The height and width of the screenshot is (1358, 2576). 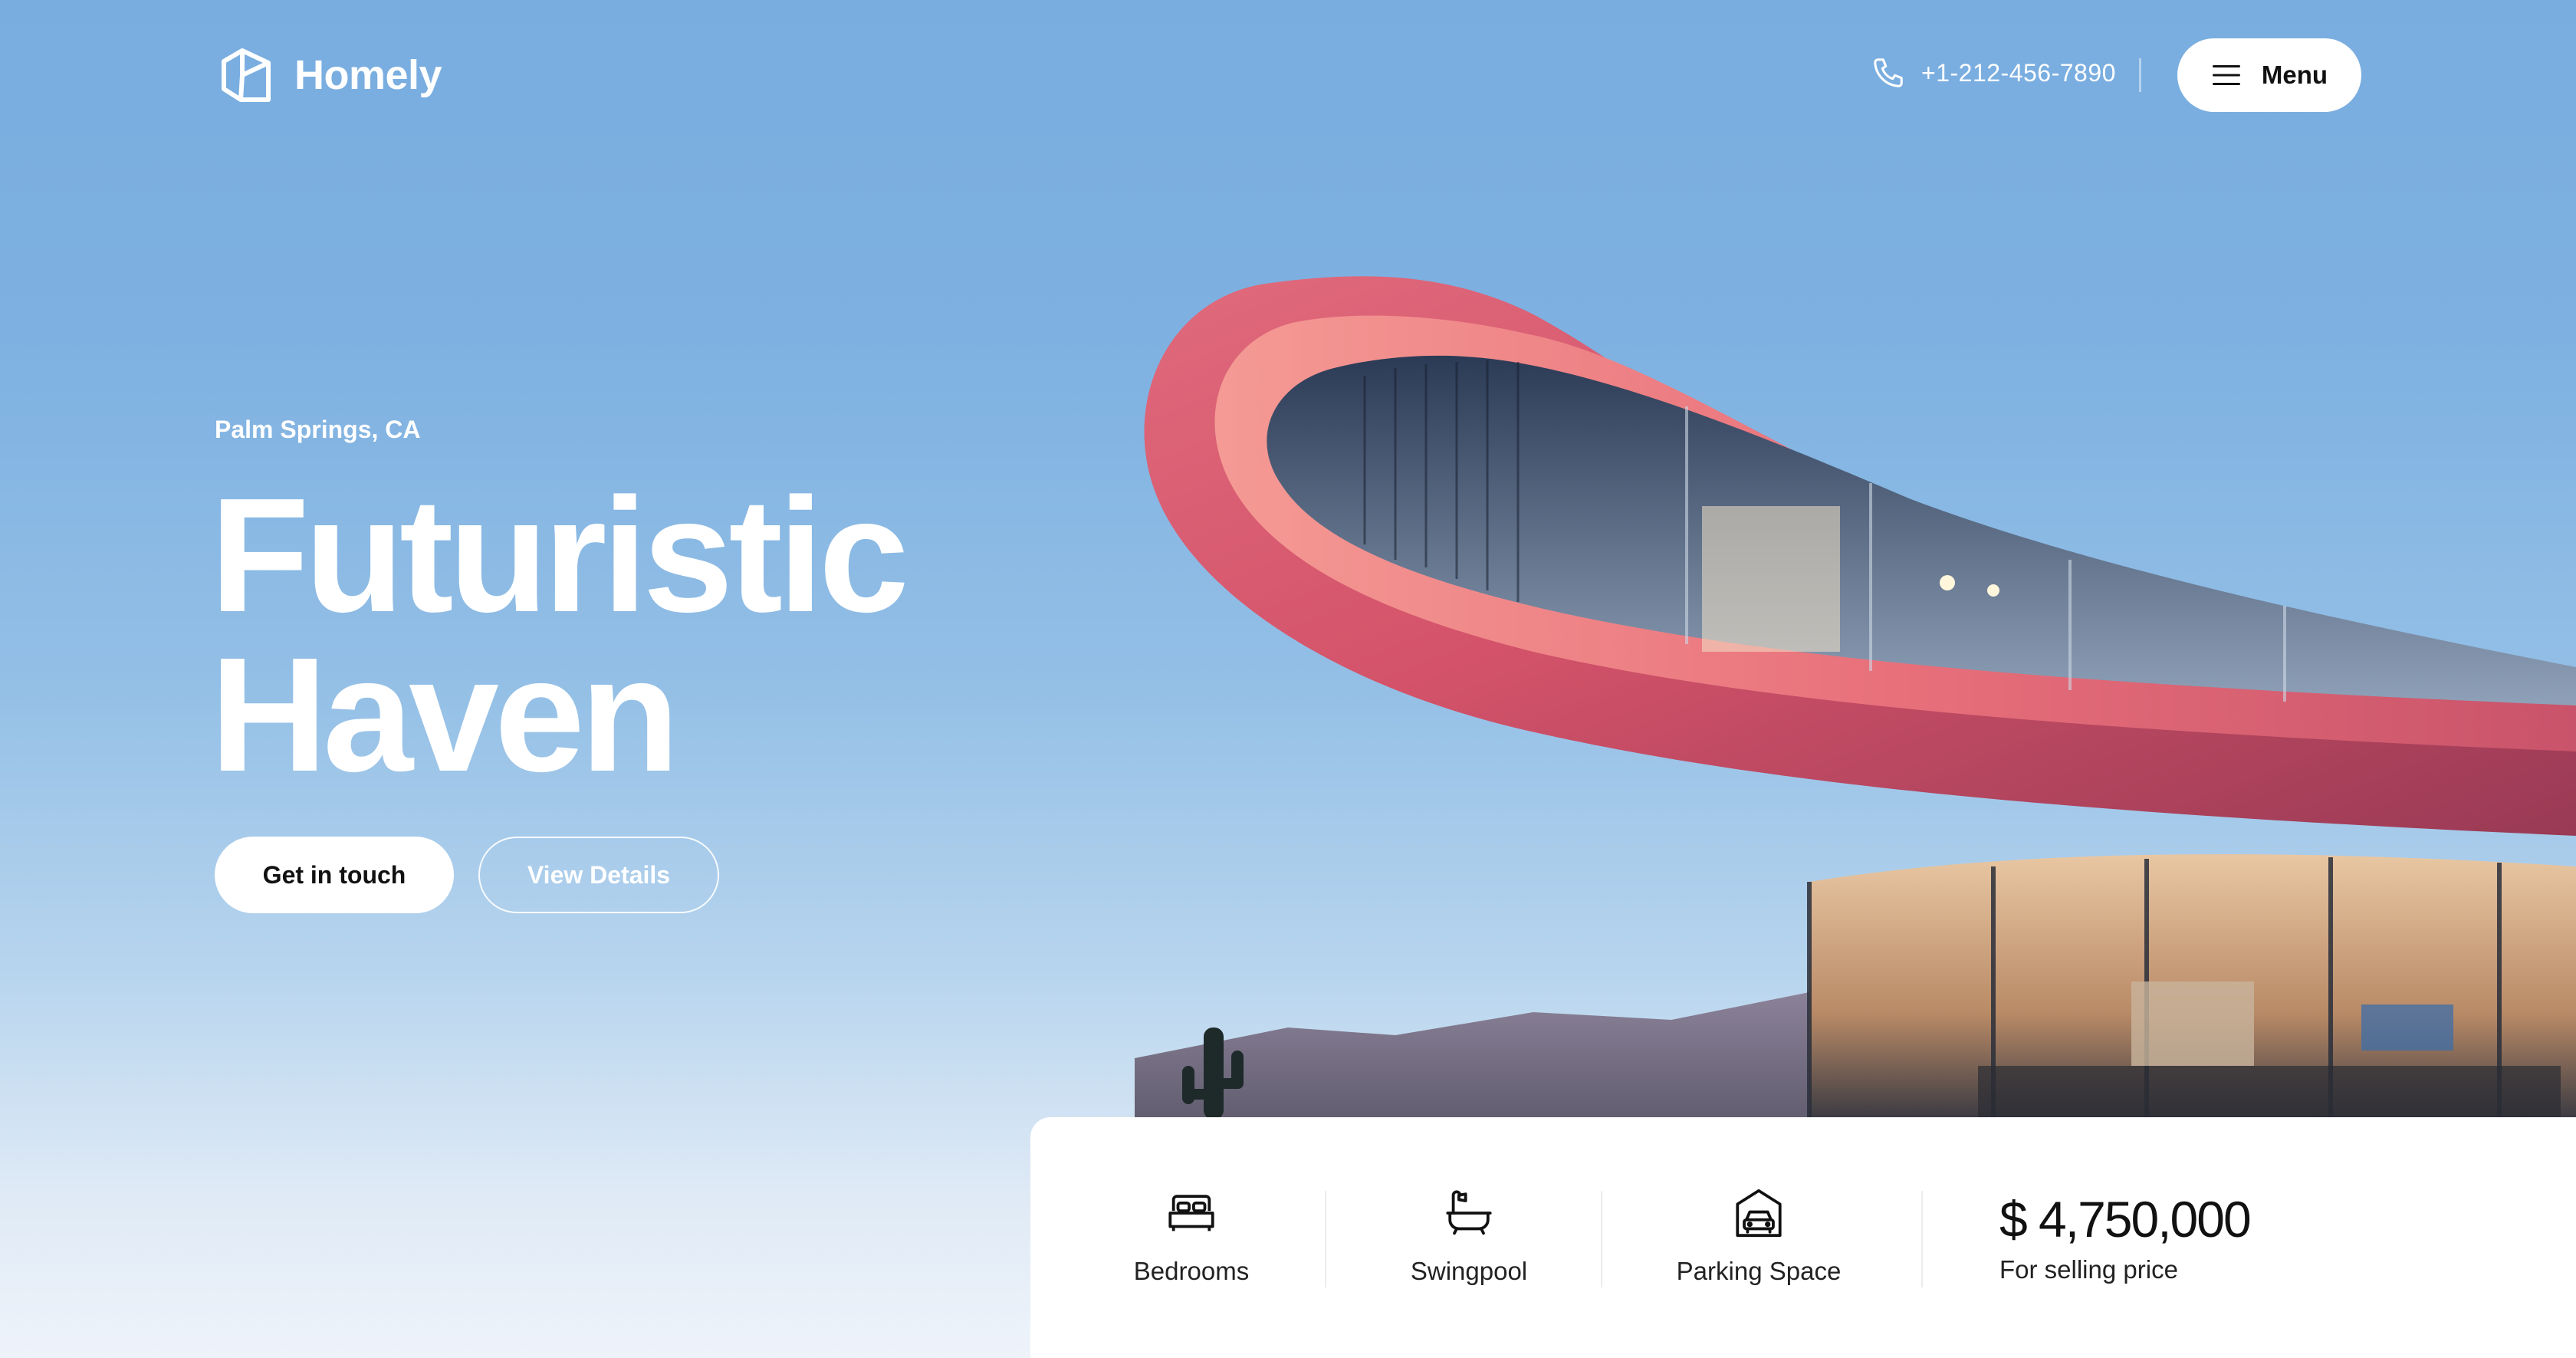 I want to click on phone-number: +1-212-456-7890, so click(x=2019, y=72).